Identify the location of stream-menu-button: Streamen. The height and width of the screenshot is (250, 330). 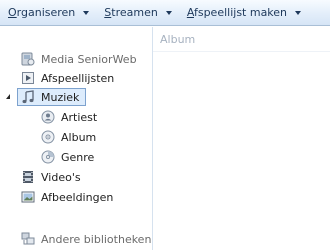
(137, 13).